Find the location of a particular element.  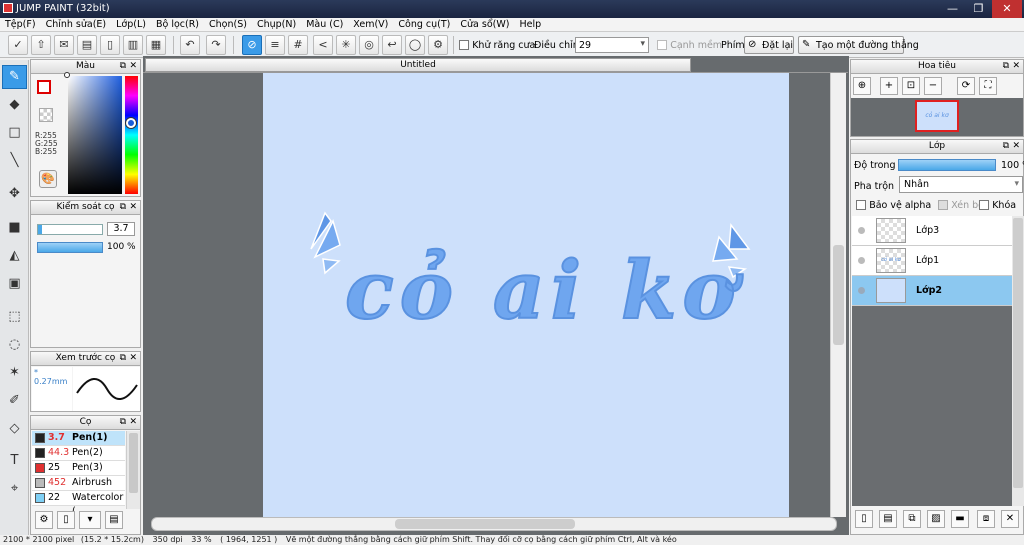

close-button: ✕ is located at coordinates (1007, 9).